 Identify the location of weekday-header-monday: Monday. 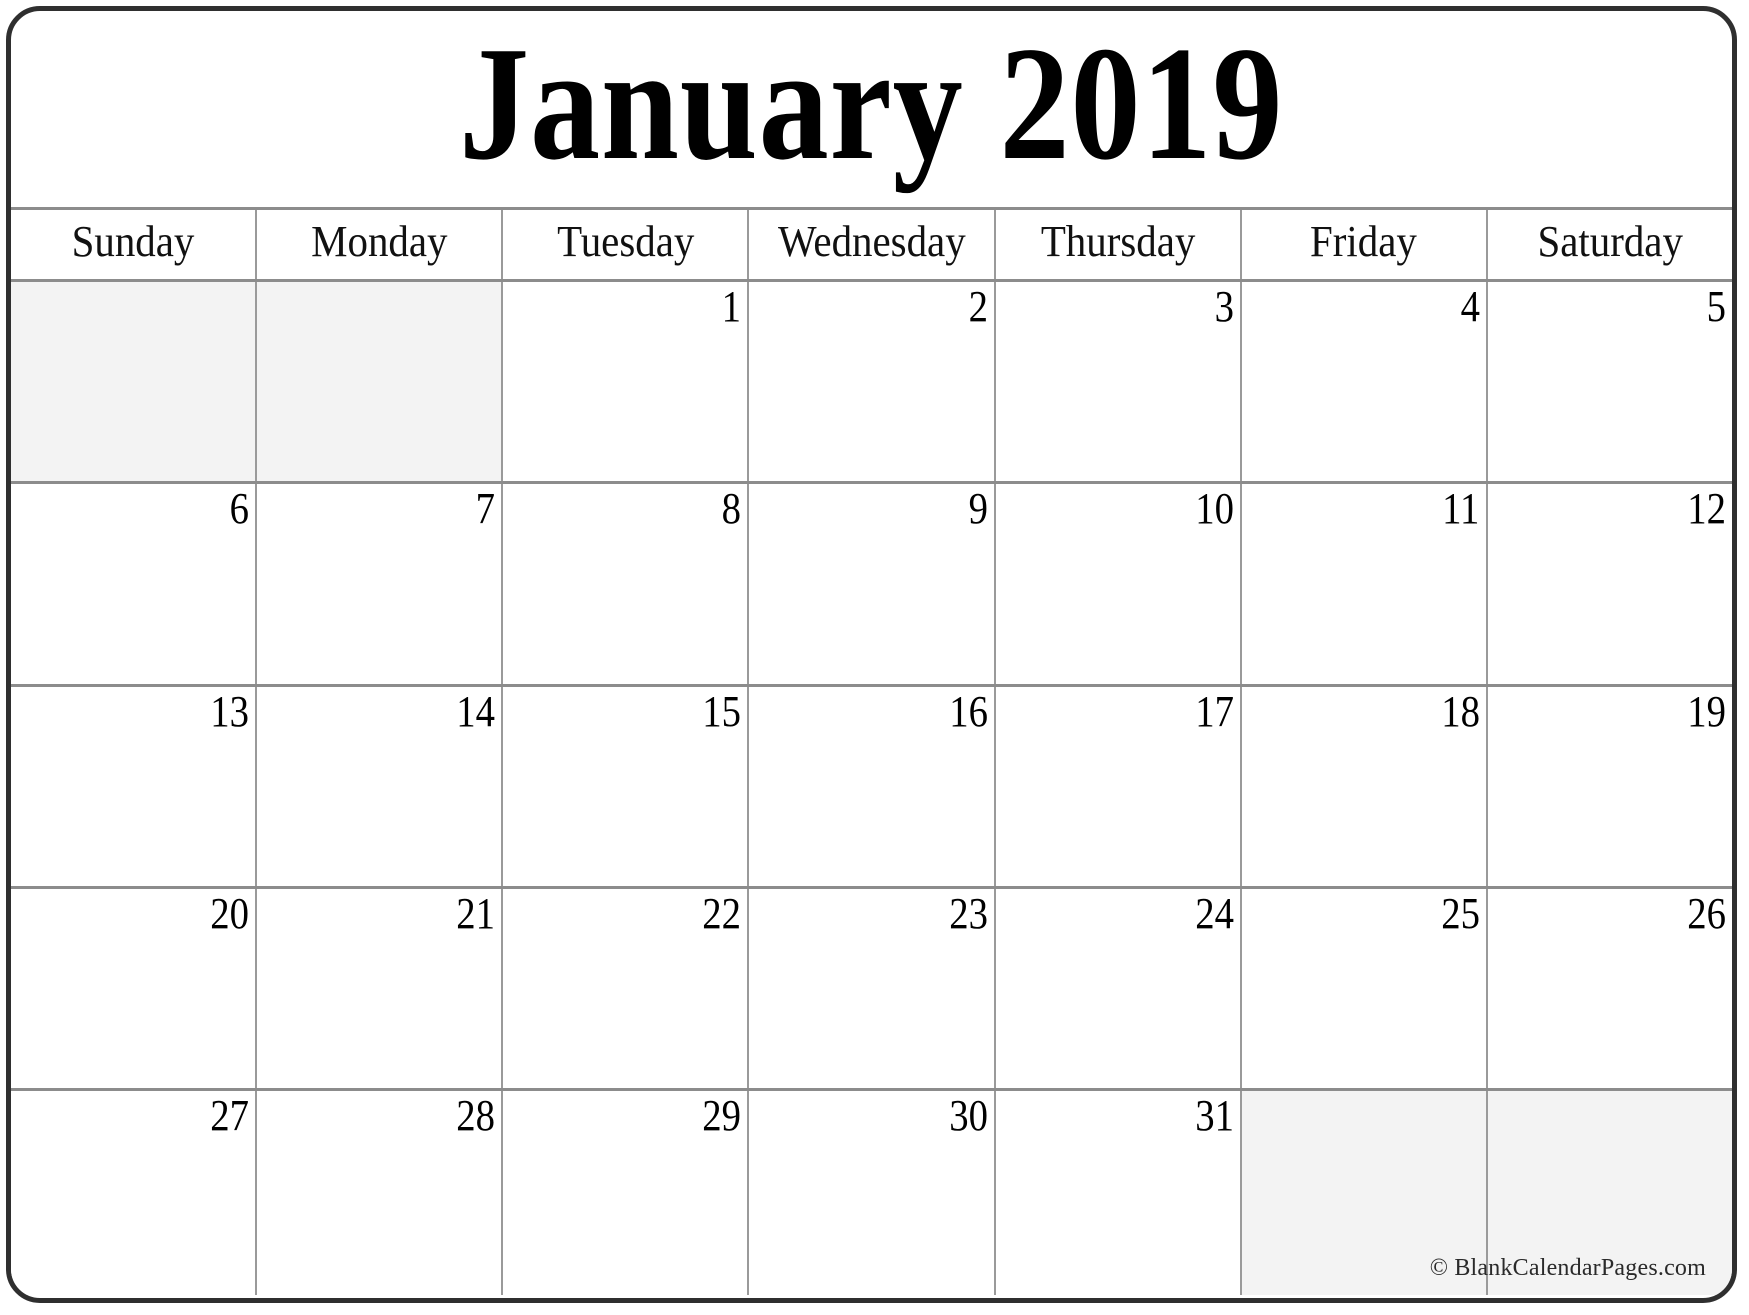
(380, 244).